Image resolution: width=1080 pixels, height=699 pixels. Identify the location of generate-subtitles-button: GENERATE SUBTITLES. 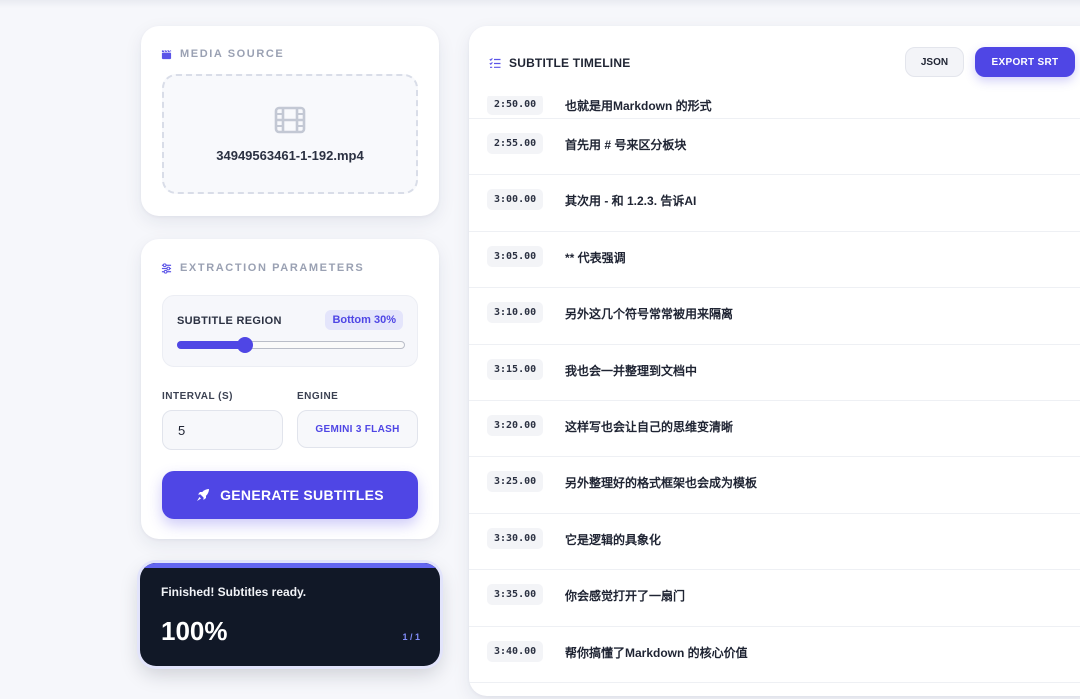
(290, 495).